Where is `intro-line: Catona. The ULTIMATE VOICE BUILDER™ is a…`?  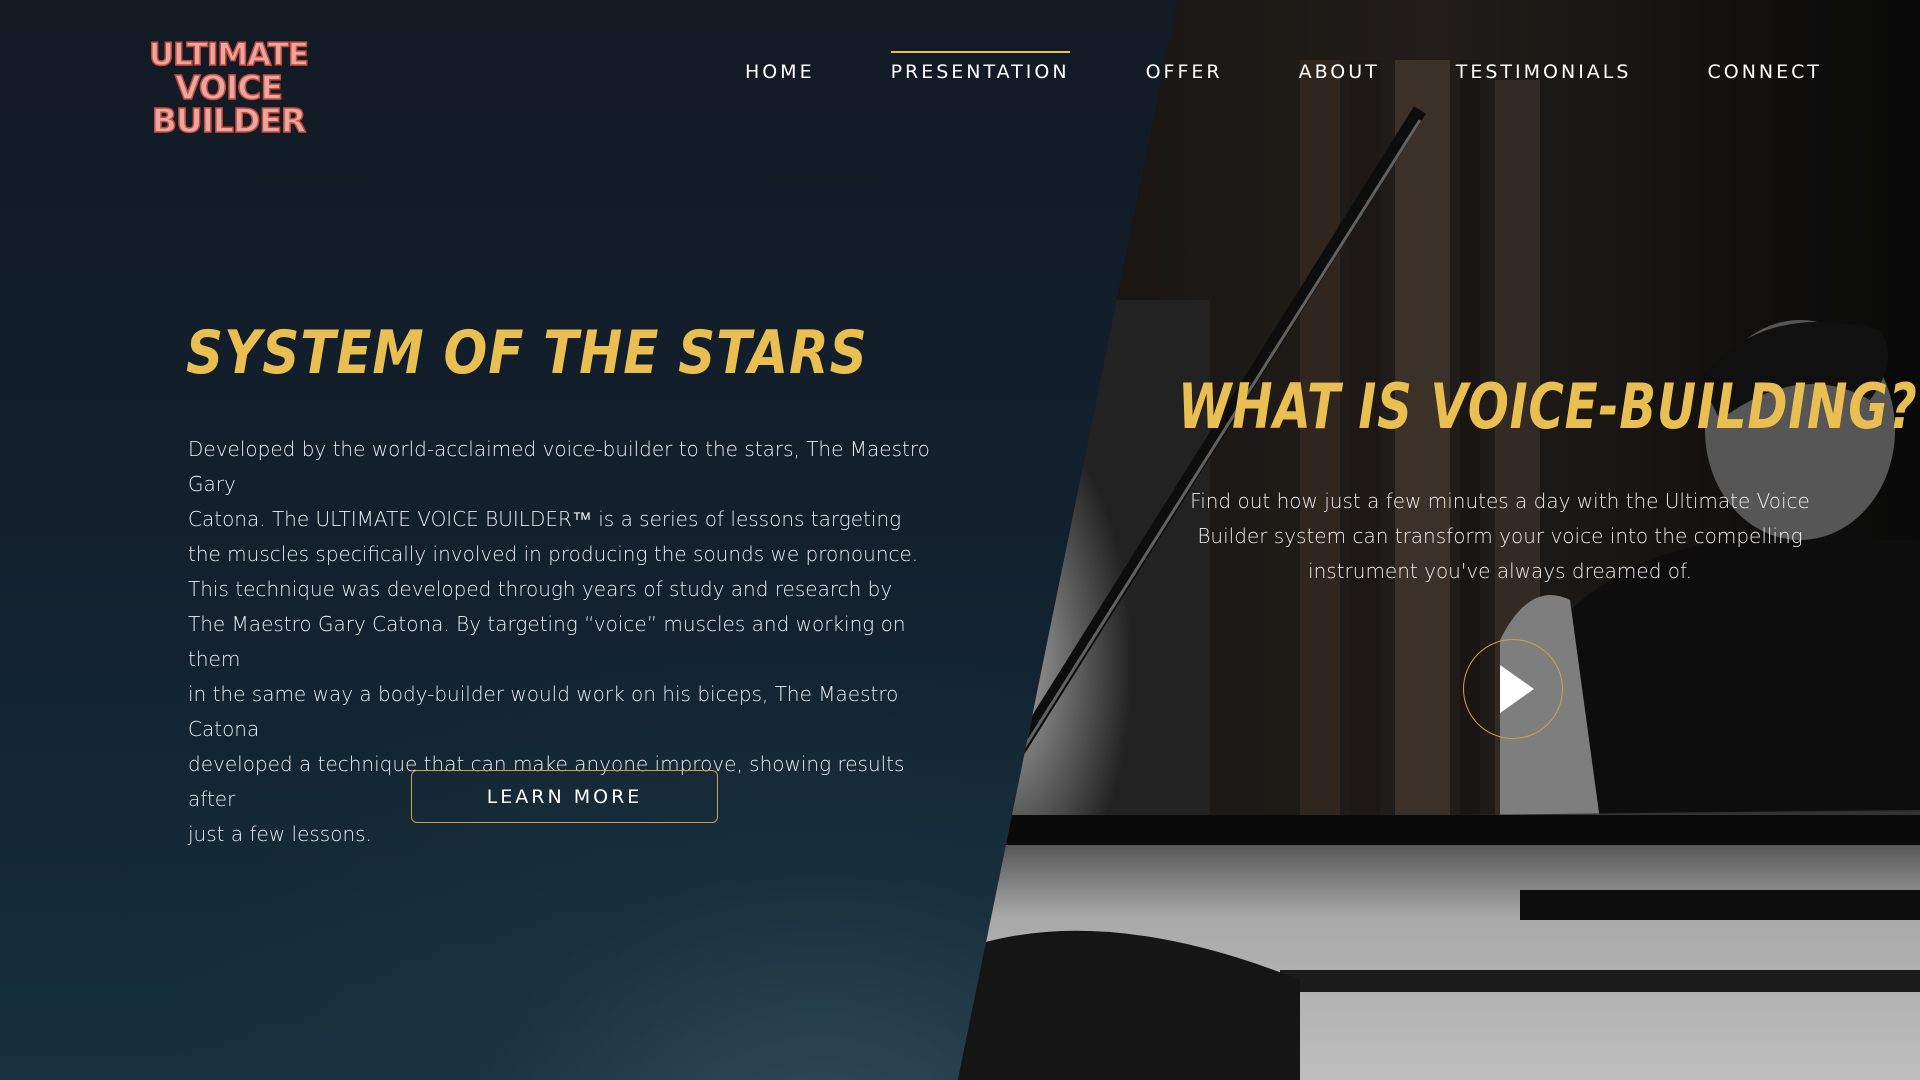
intro-line: Catona. The ULTIMATE VOICE BUILDER™ is a… is located at coordinates (545, 519).